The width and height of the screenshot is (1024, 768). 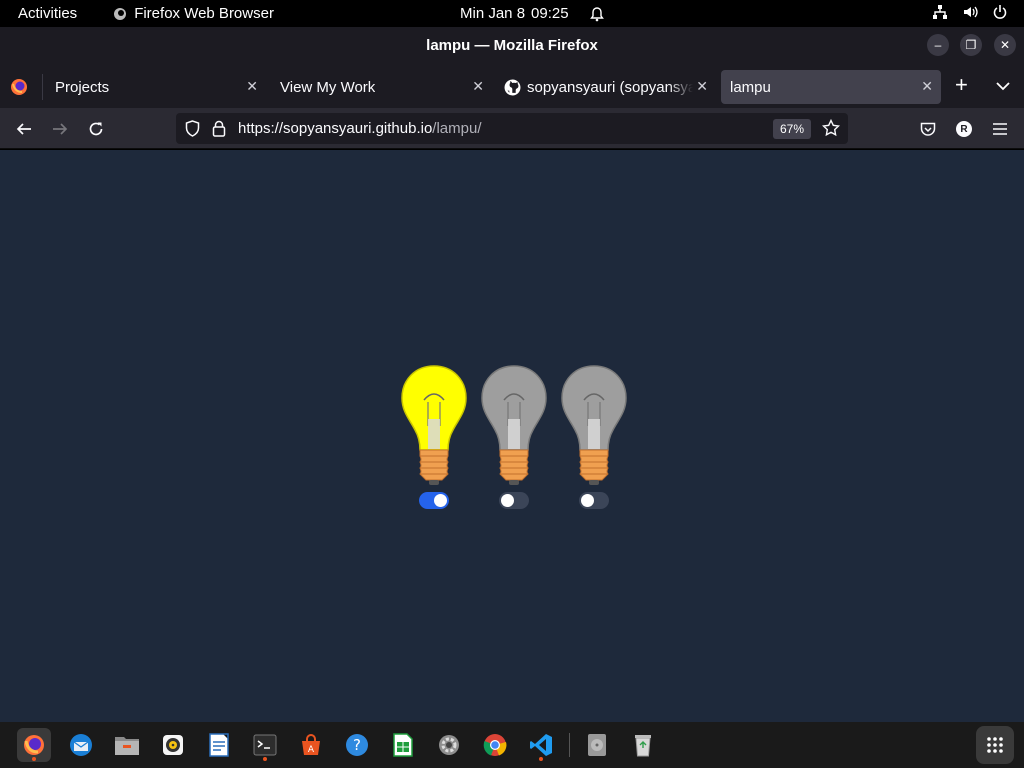 I want to click on dock-terminal-icon, so click(x=265, y=745).